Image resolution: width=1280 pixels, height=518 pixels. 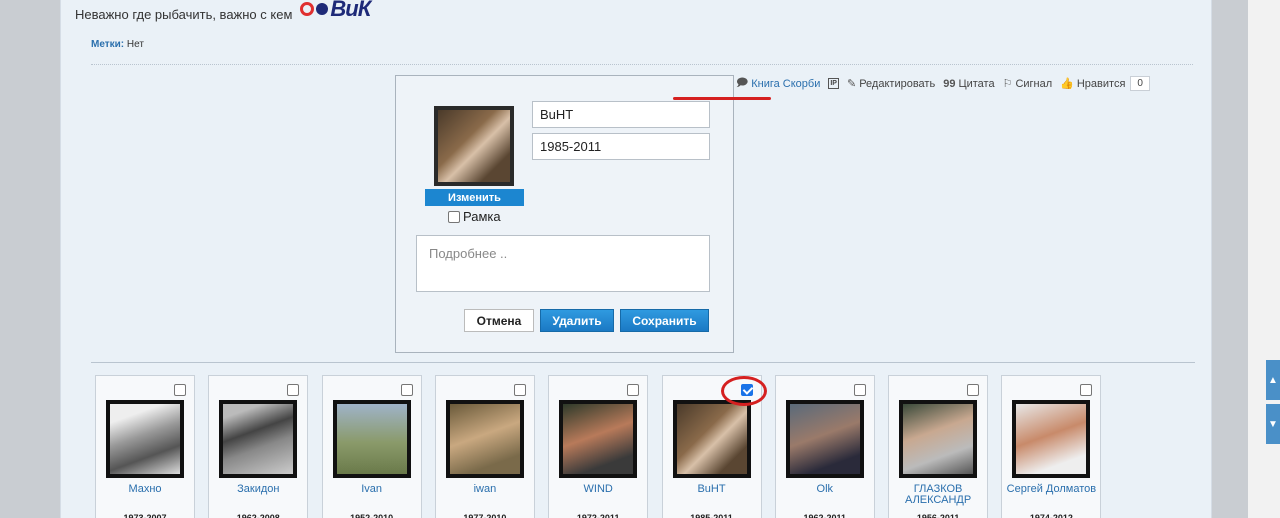 What do you see at coordinates (642, 64) in the screenshot?
I see `dotted-divider` at bounding box center [642, 64].